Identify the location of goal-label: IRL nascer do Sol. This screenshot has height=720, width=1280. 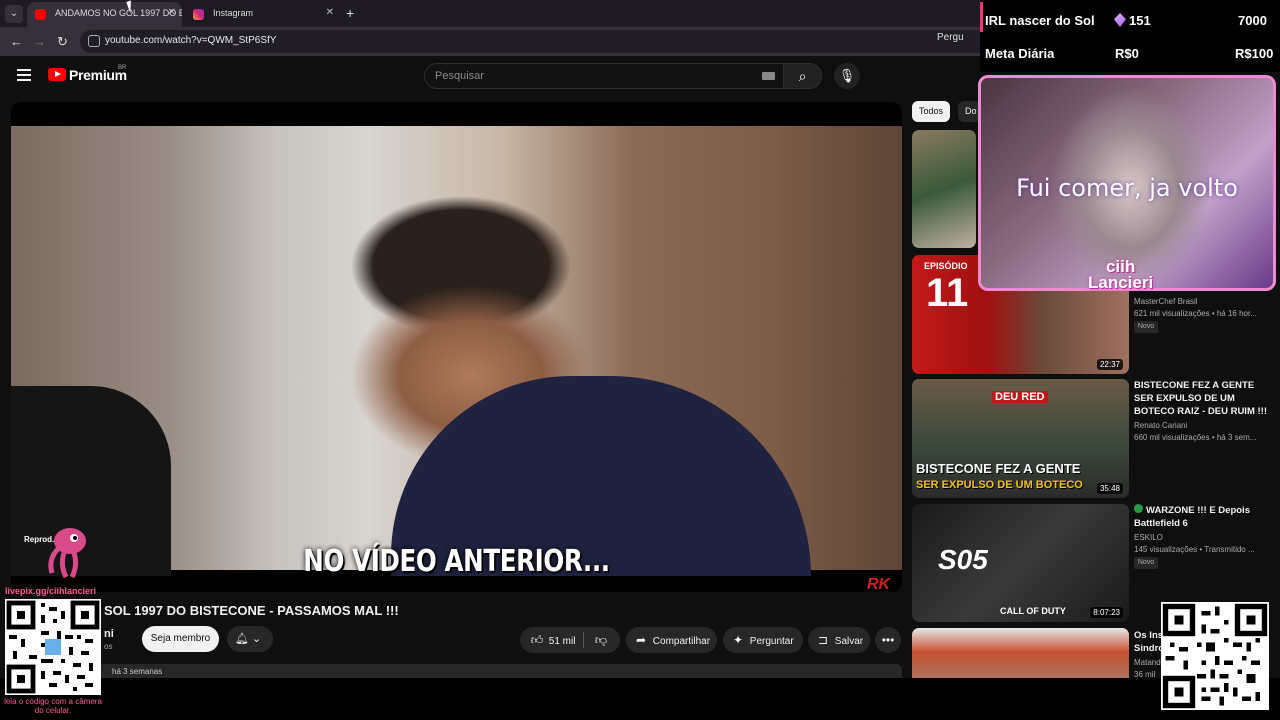
(1040, 20).